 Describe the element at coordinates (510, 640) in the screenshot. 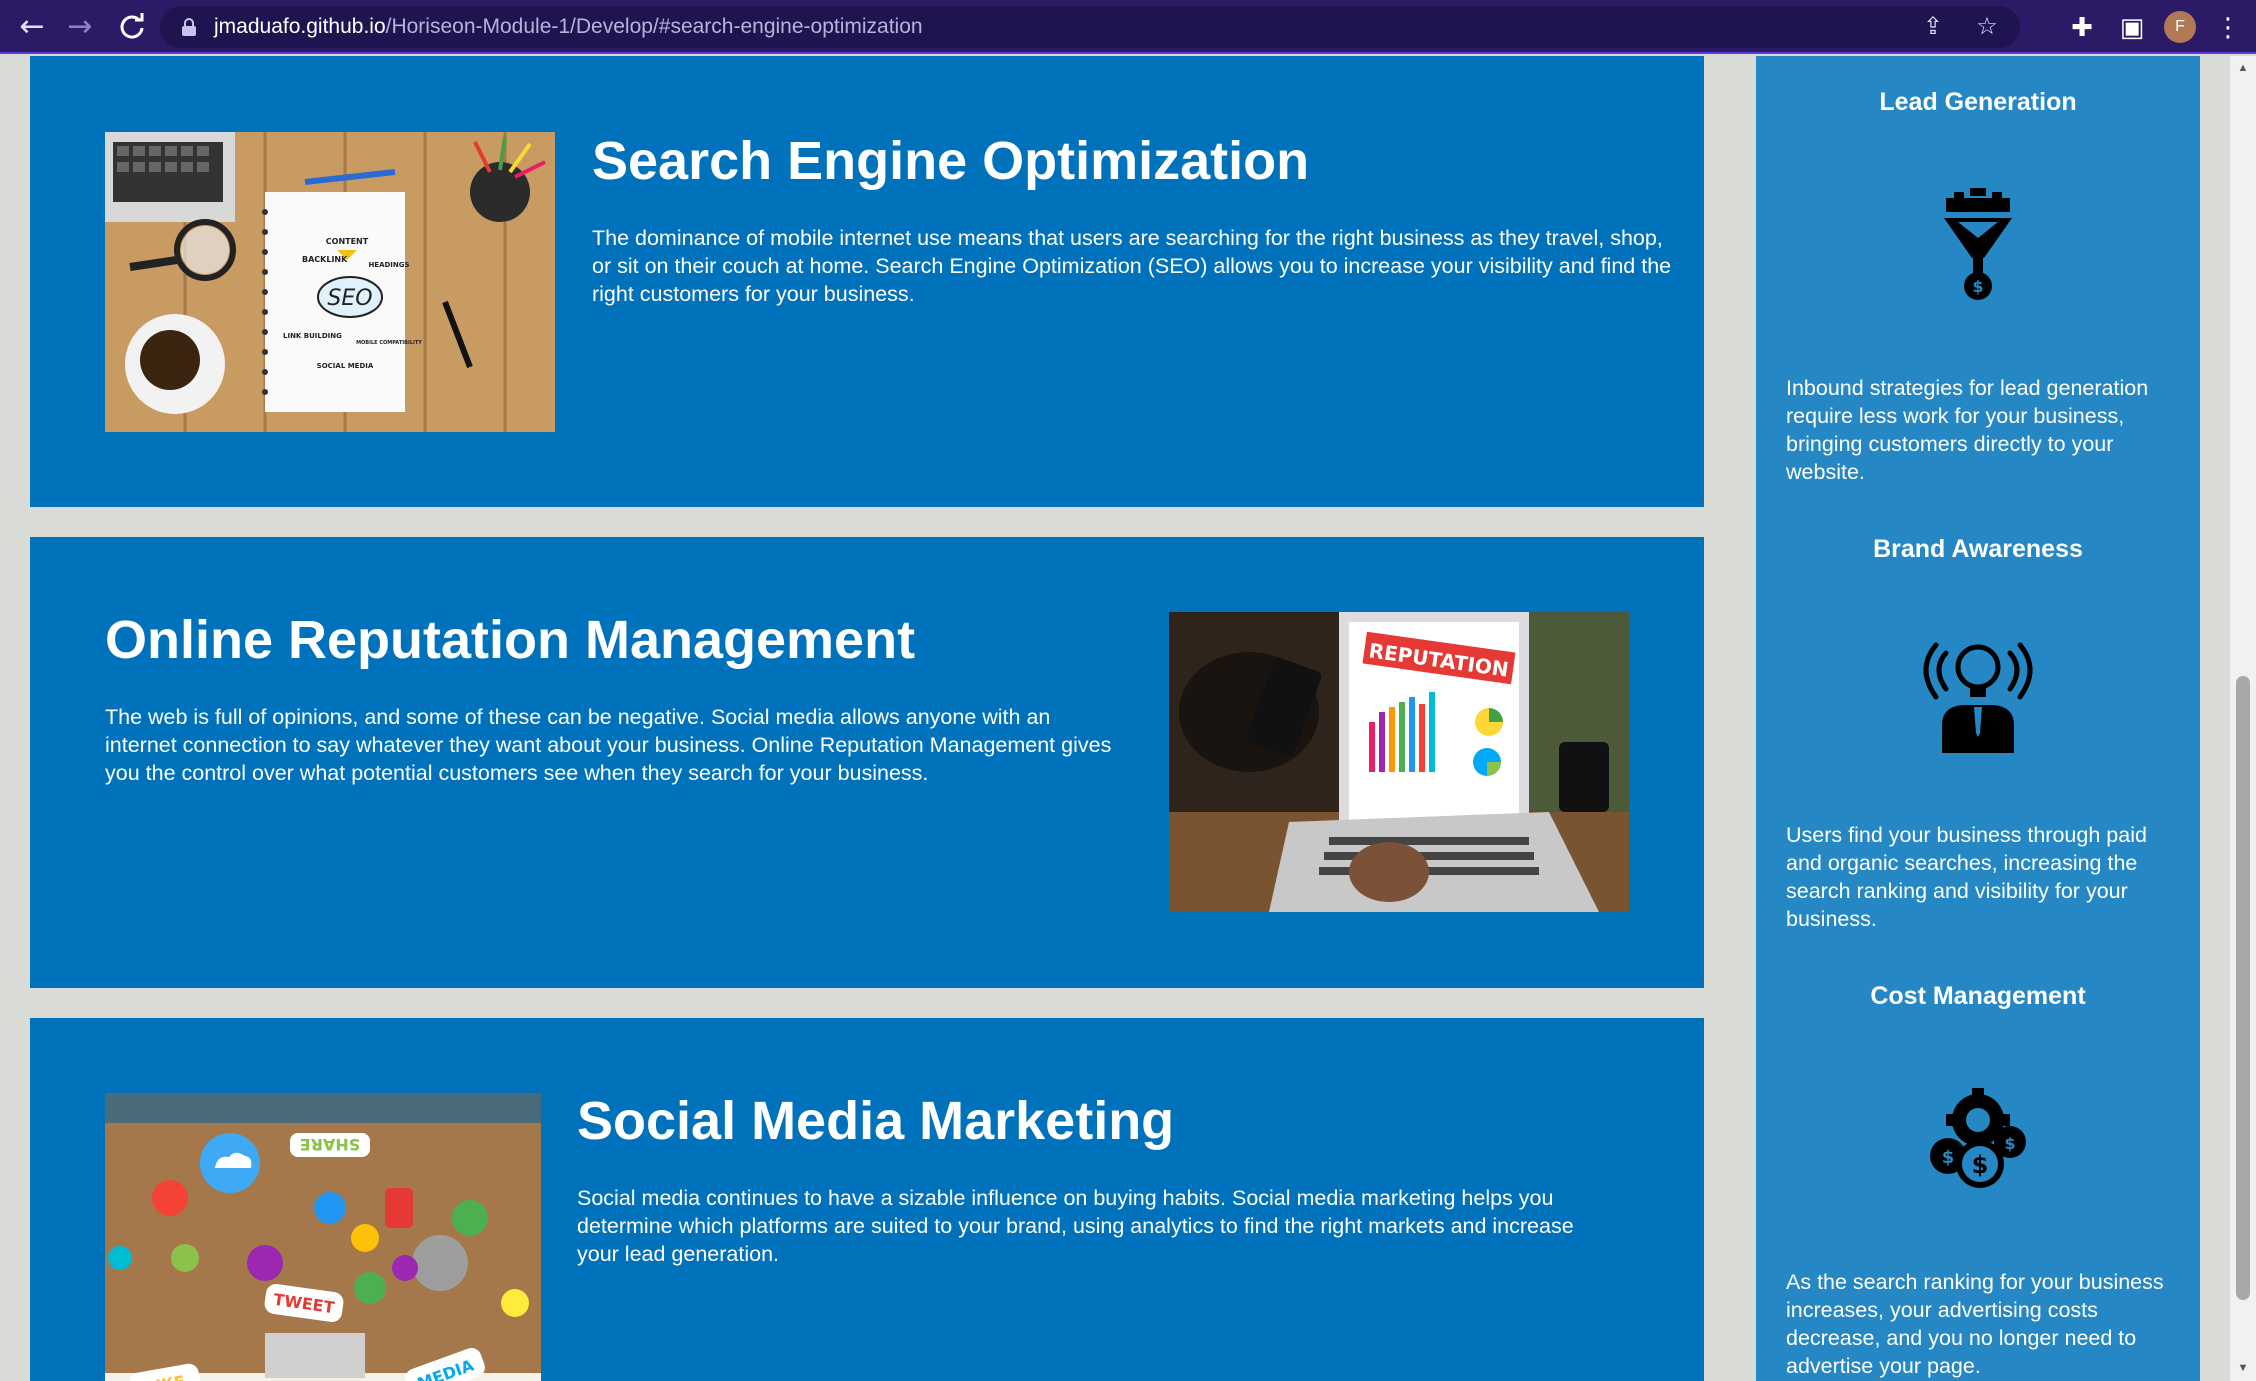

I see `orm-title: Online Reputation Management` at that location.